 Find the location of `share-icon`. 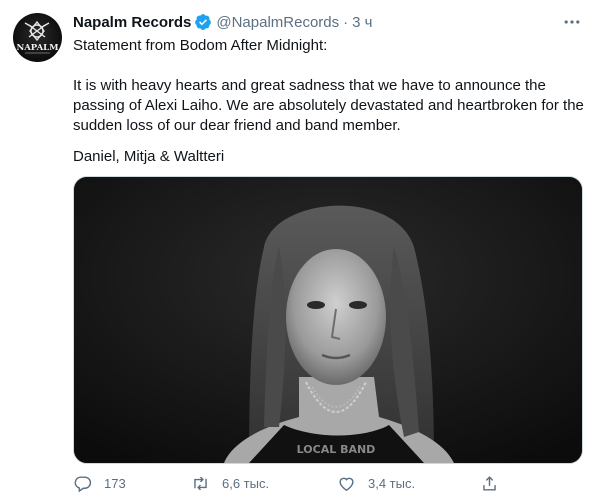

share-icon is located at coordinates (489, 483).